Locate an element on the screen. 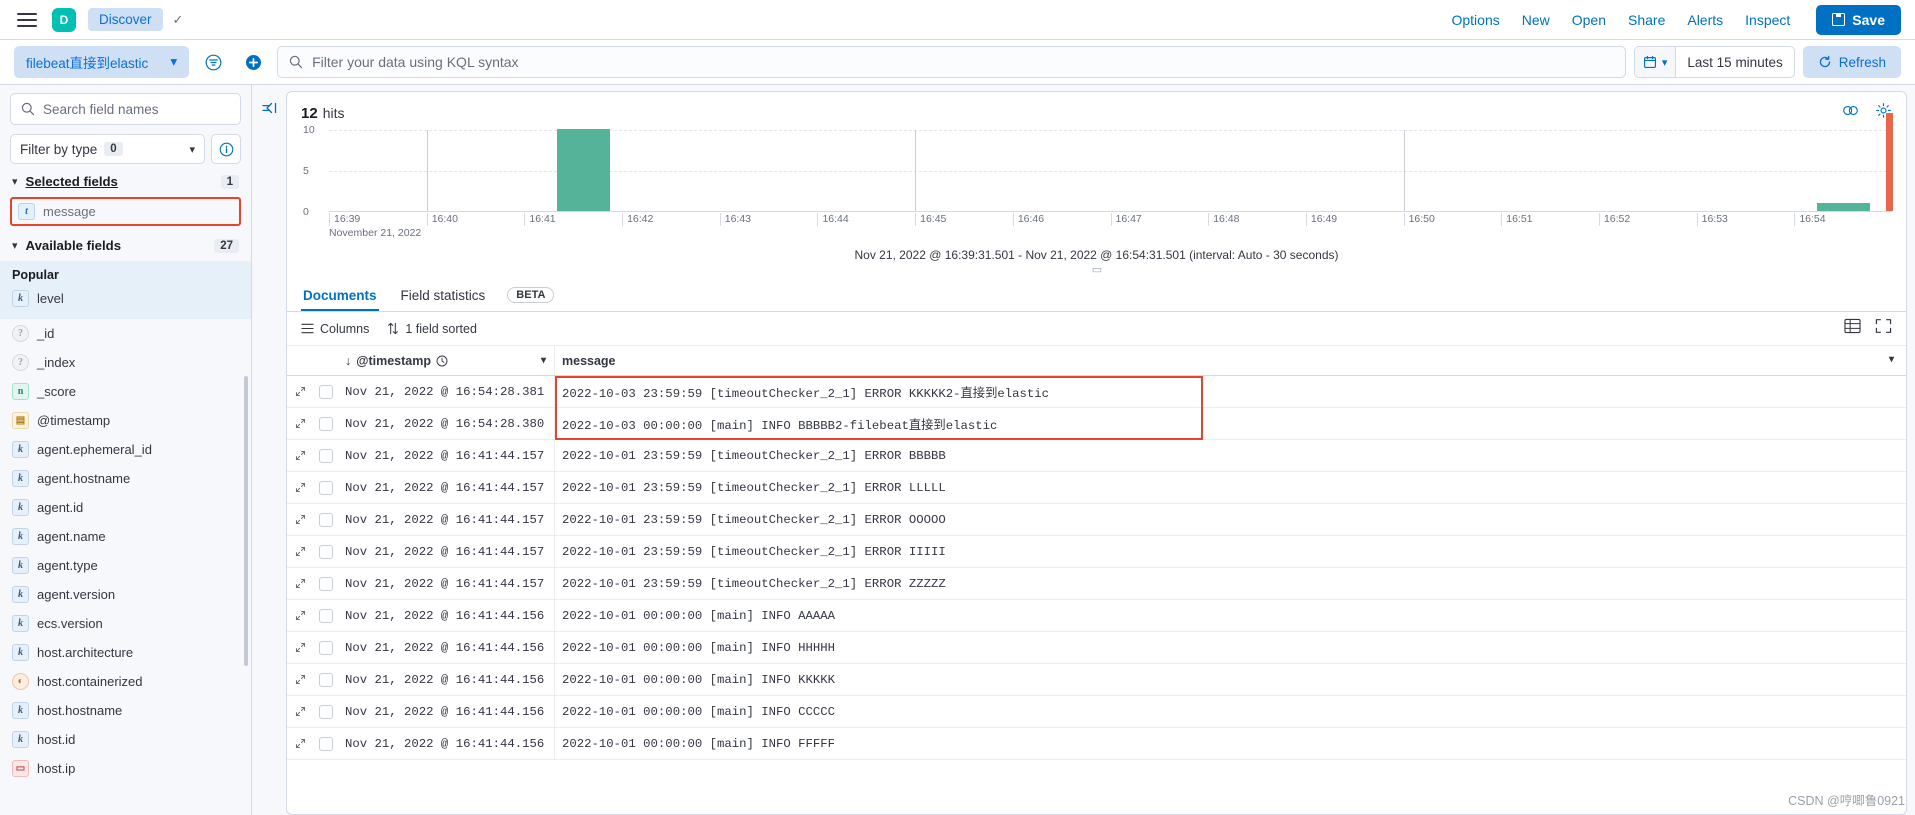 The height and width of the screenshot is (815, 1915). sidebar-field-agent.name: k agent.name is located at coordinates (125, 536).